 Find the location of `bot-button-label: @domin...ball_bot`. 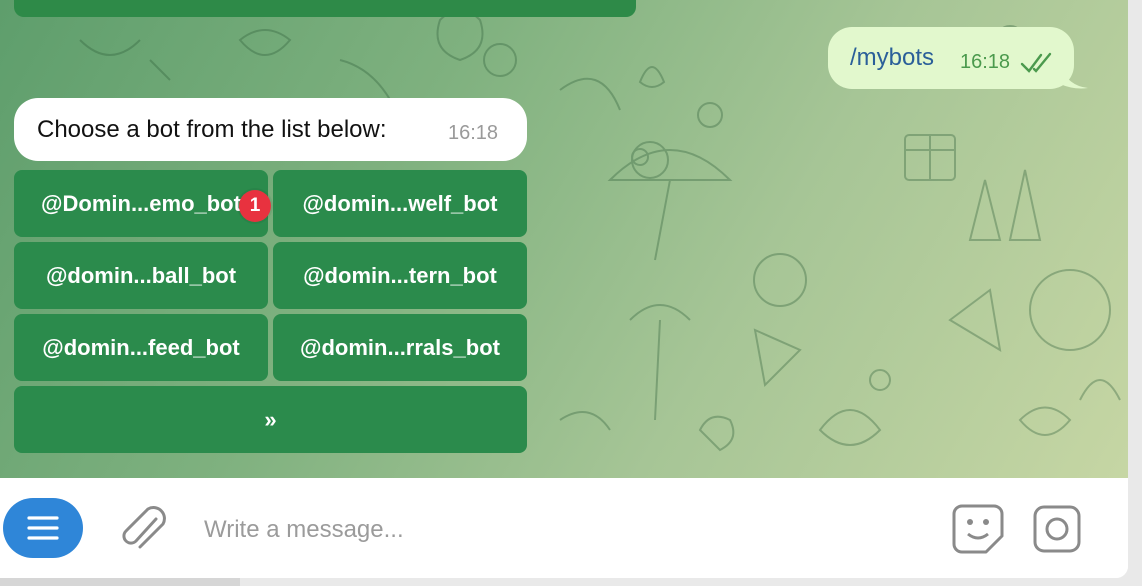

bot-button-label: @domin...ball_bot is located at coordinates (141, 275).